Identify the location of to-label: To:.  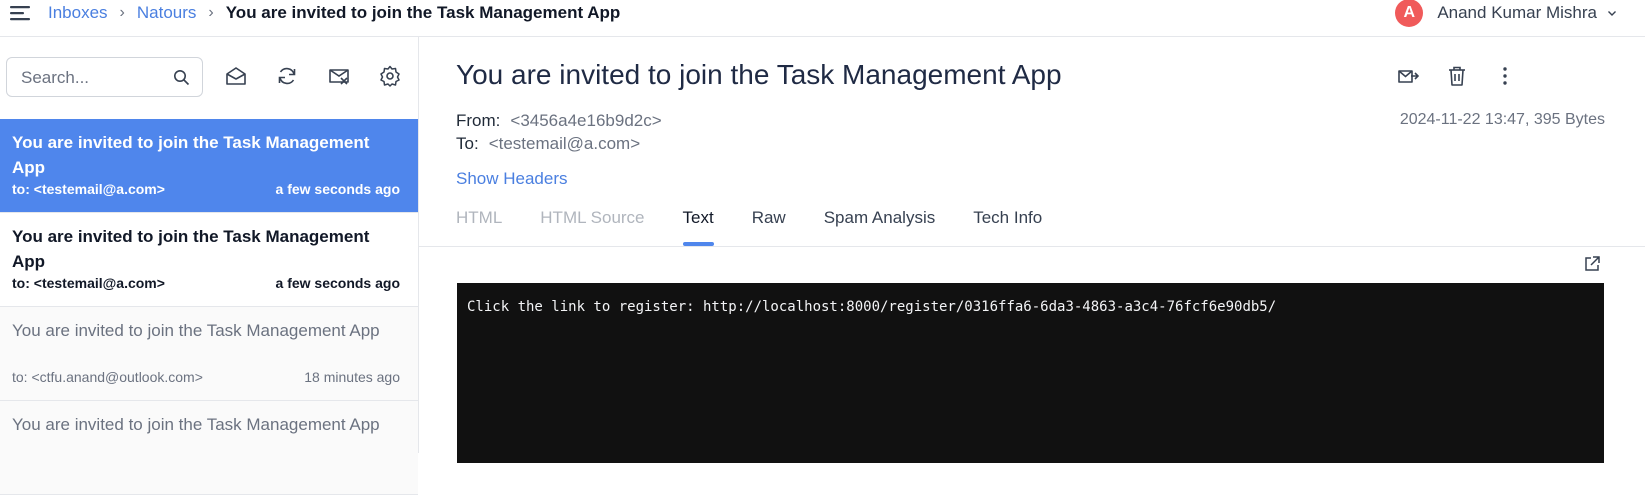
(467, 143).